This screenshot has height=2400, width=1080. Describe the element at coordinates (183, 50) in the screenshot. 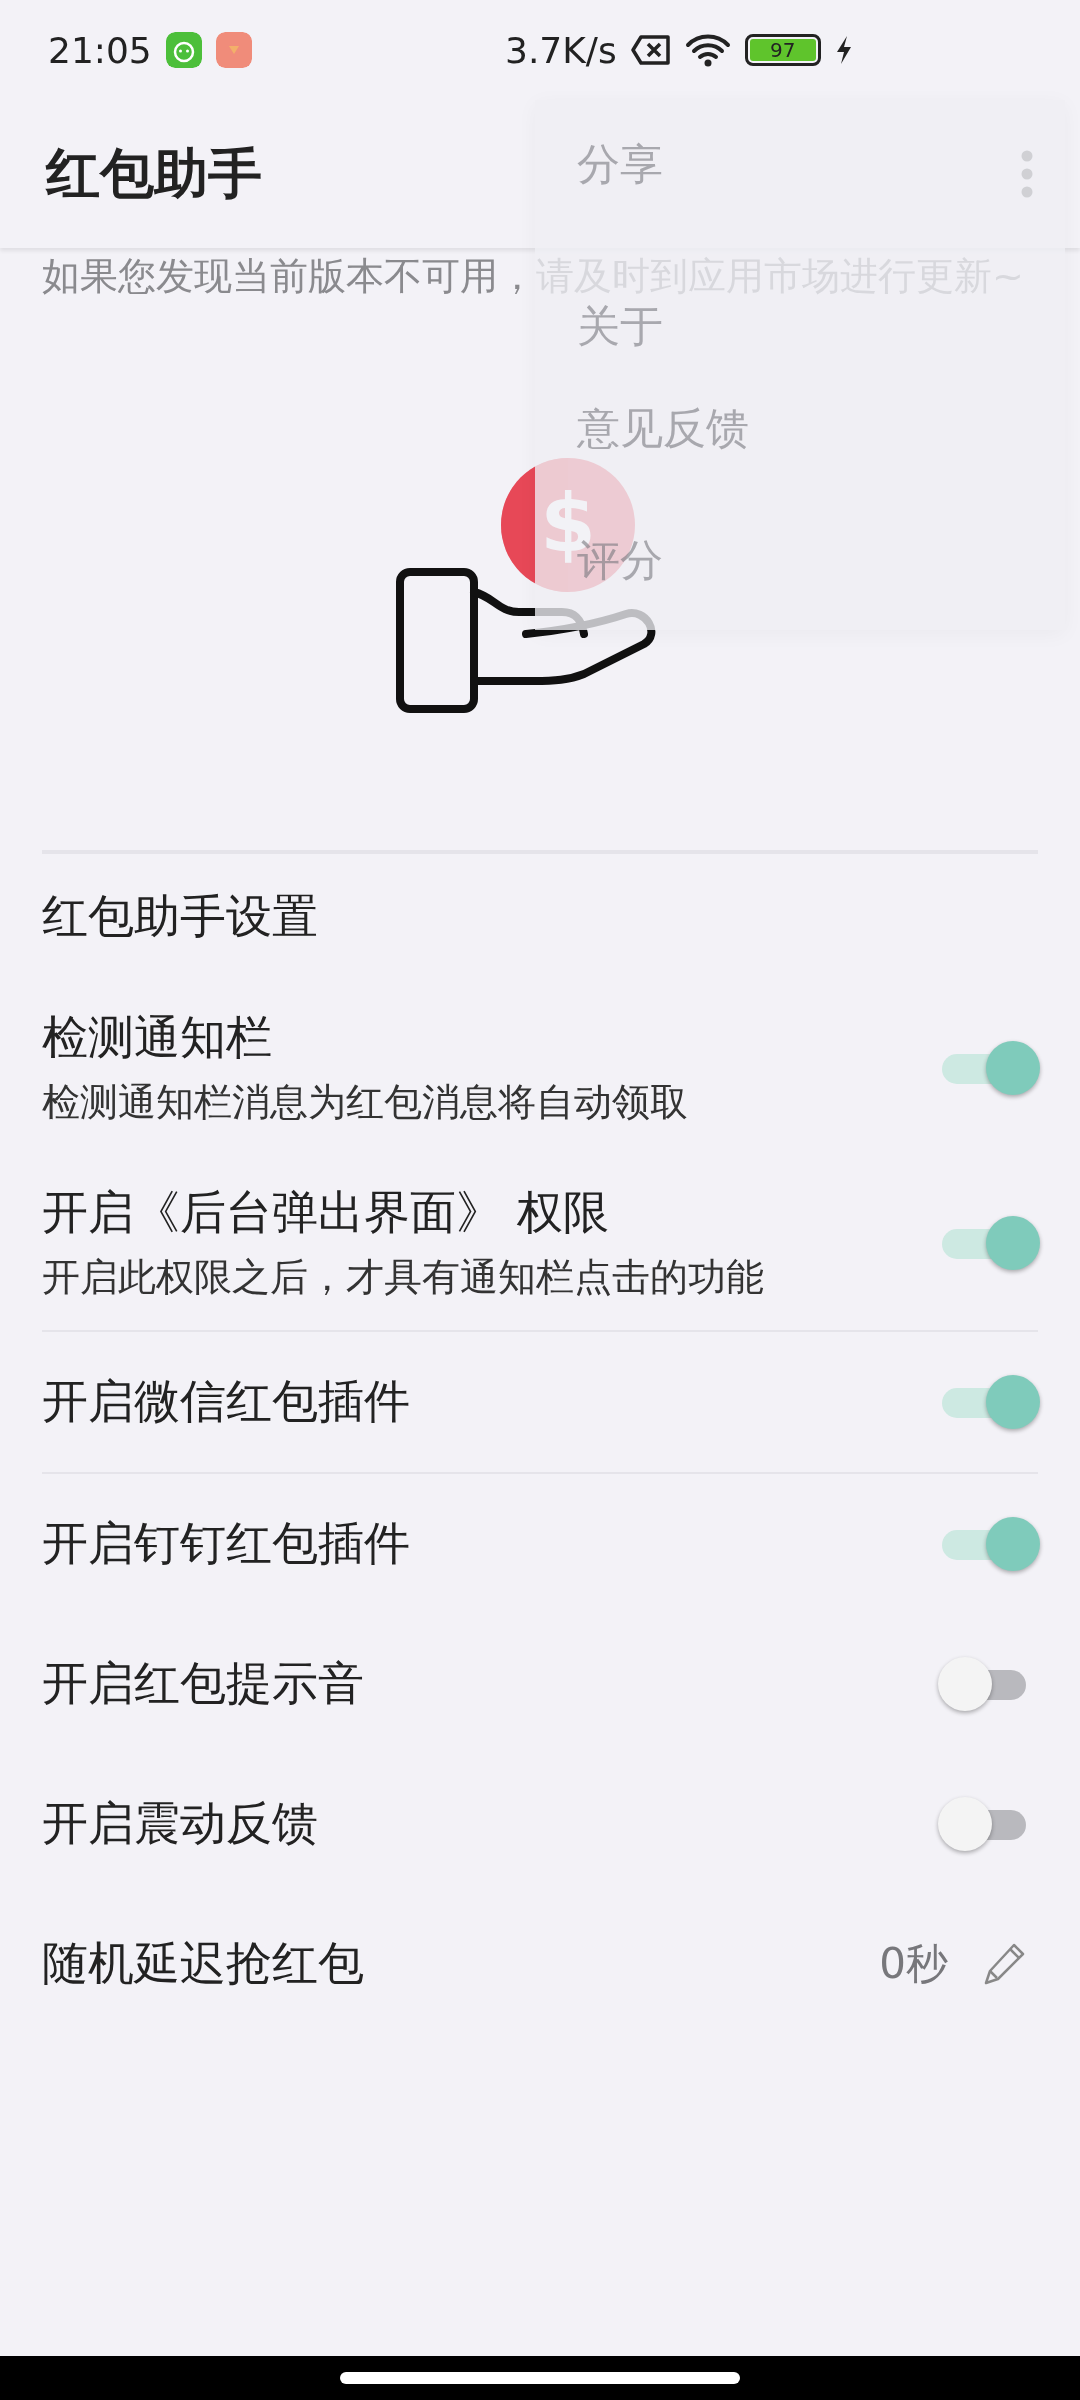

I see `android-app-icon` at that location.